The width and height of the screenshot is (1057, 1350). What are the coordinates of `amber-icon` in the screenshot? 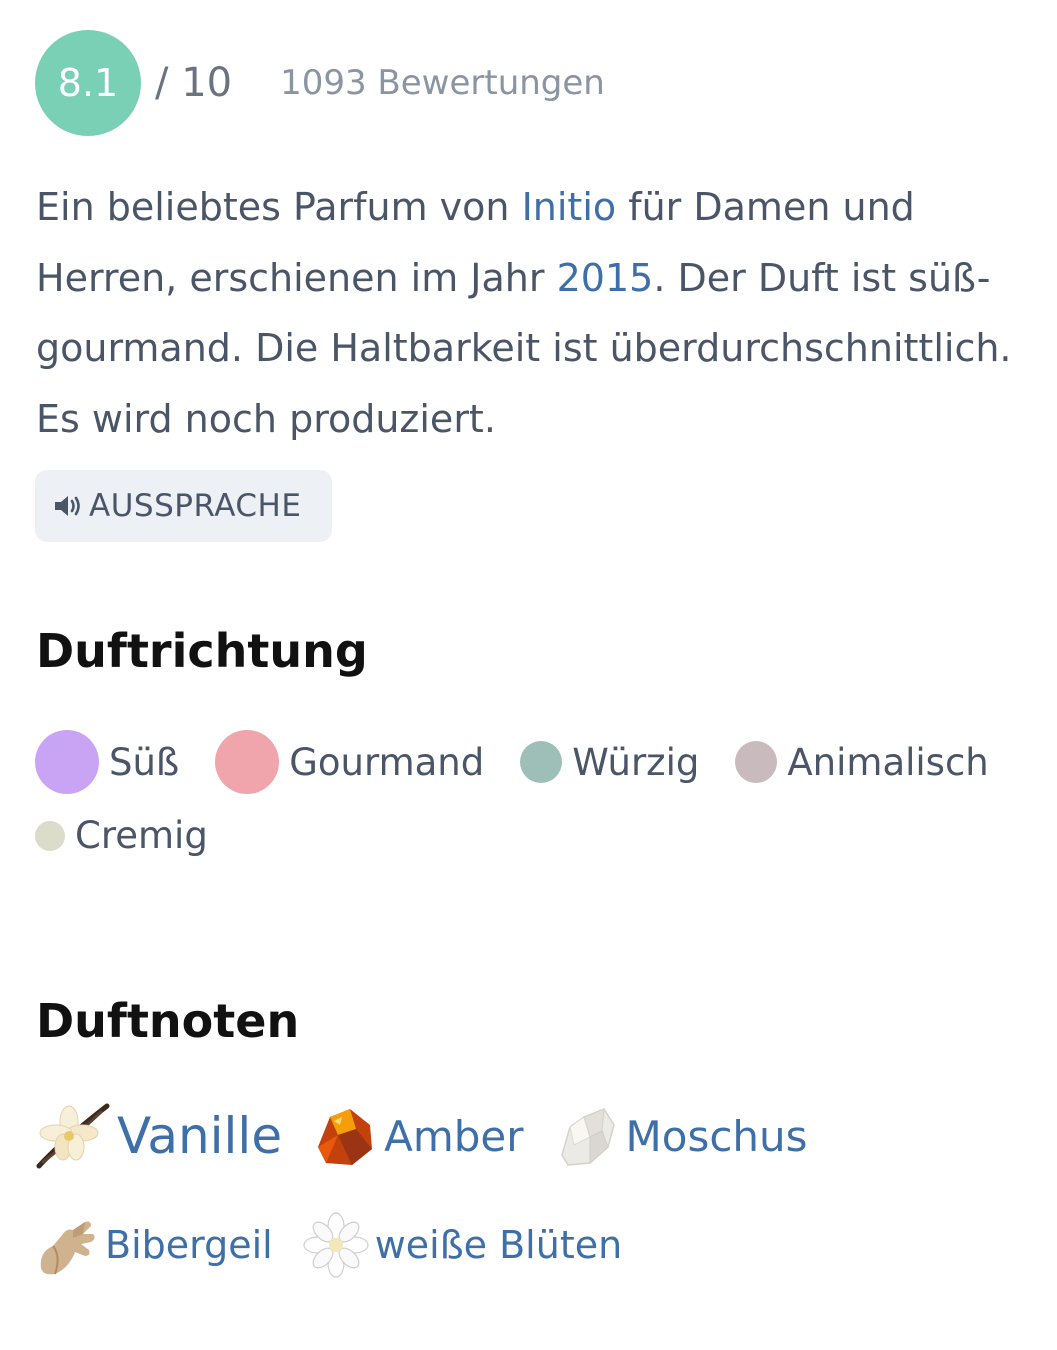 It's located at (345, 1137).